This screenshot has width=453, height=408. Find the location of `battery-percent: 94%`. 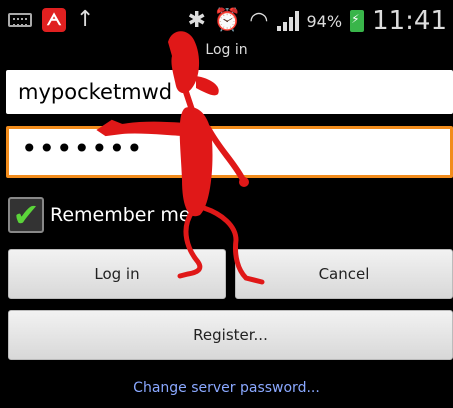

battery-percent: 94% is located at coordinates (324, 21).